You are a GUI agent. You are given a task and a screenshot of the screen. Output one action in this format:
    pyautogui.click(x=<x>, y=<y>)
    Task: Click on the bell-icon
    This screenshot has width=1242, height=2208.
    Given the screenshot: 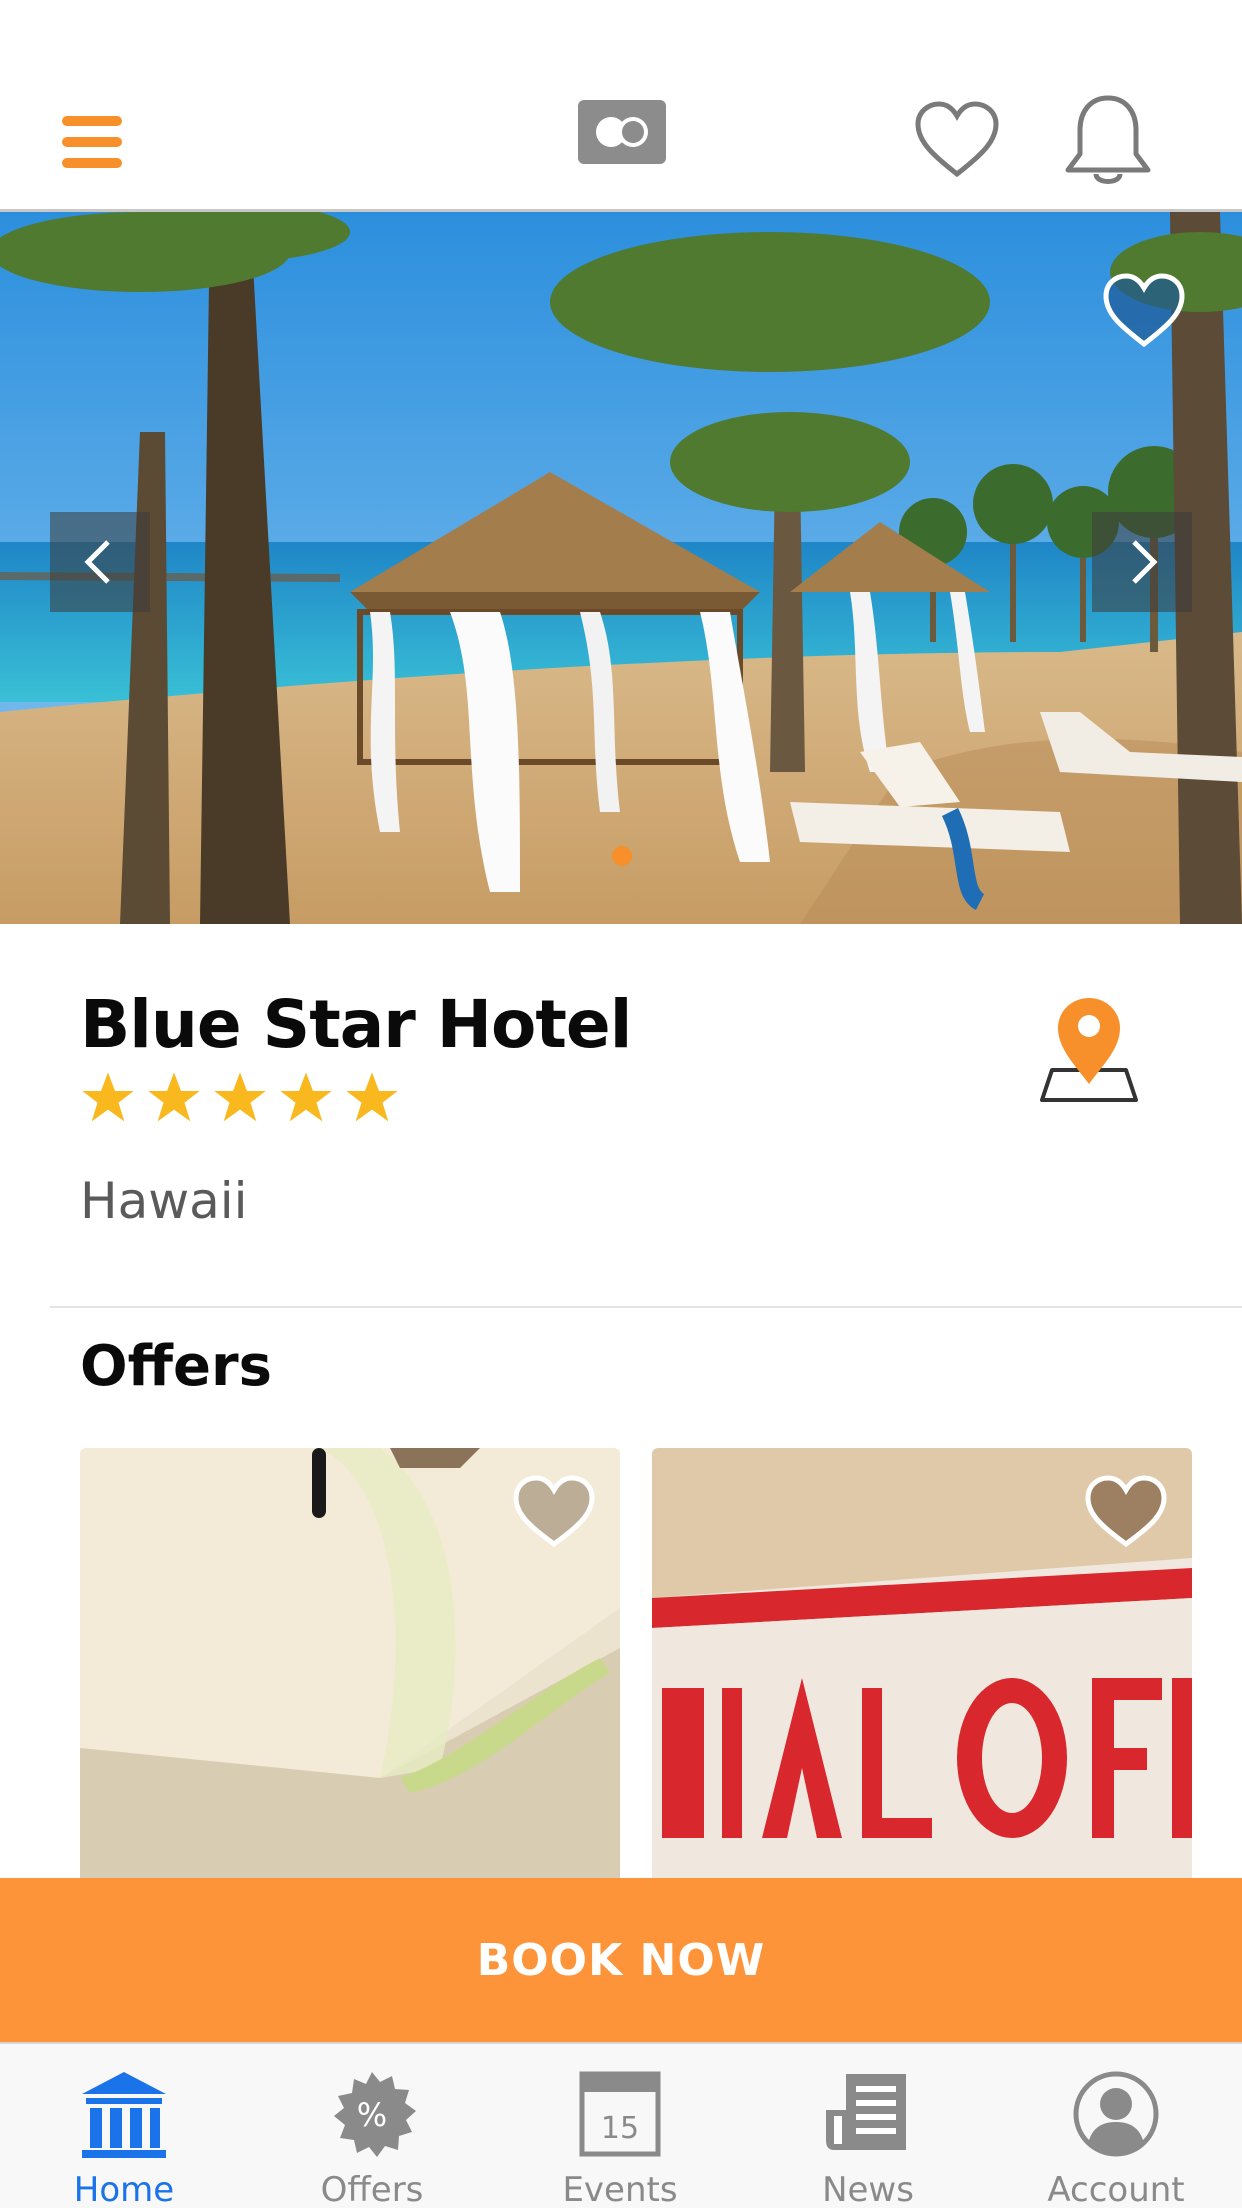 What is the action you would take?
    pyautogui.click(x=1108, y=142)
    